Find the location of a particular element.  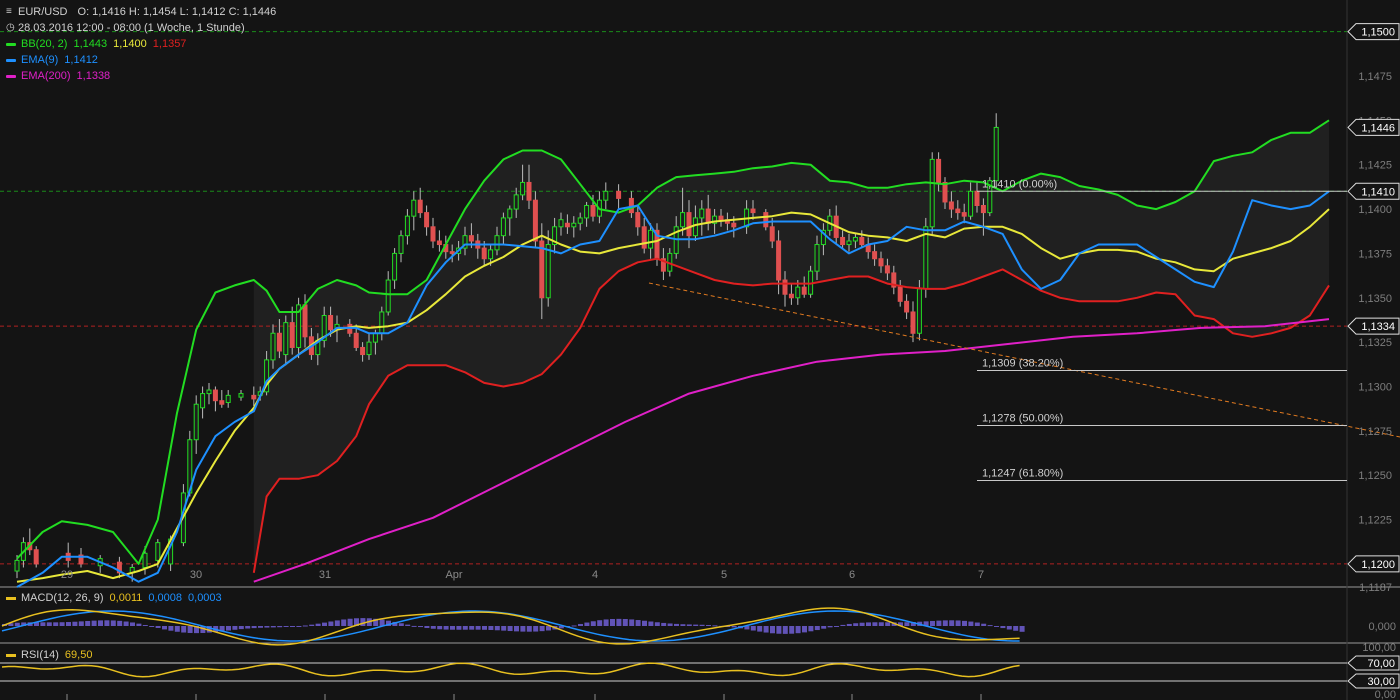

legend-row-ema9: EMA(9) 1,1412 is located at coordinates (141, 60).